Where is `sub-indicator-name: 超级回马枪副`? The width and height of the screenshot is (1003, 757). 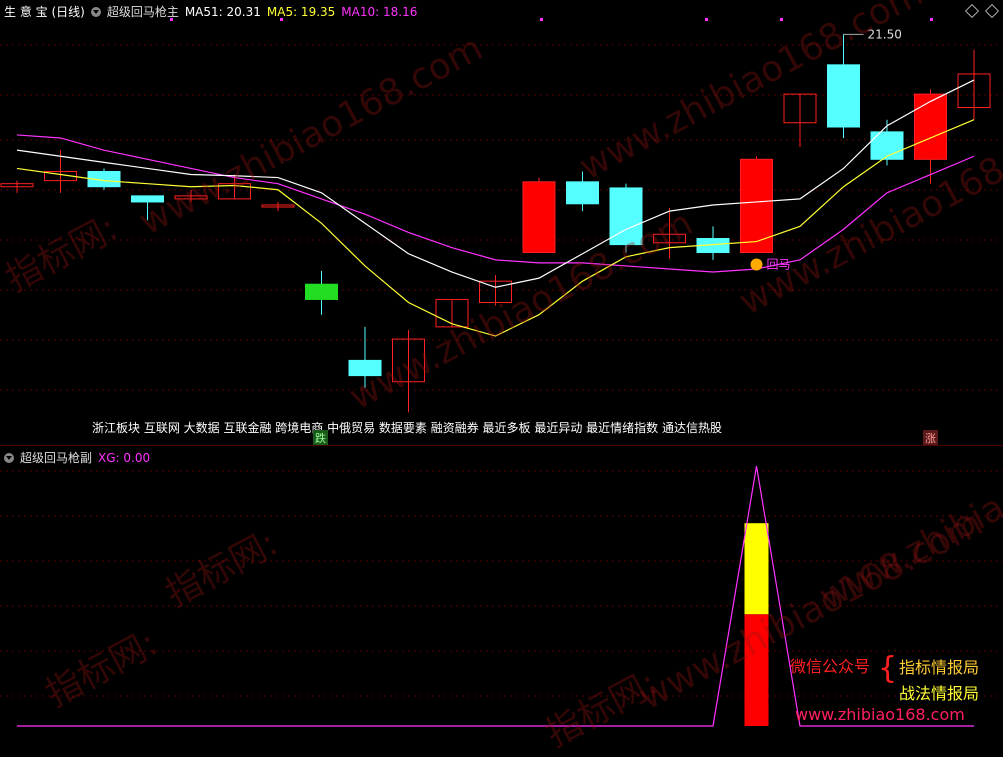
sub-indicator-name: 超级回马枪副 is located at coordinates (56, 457).